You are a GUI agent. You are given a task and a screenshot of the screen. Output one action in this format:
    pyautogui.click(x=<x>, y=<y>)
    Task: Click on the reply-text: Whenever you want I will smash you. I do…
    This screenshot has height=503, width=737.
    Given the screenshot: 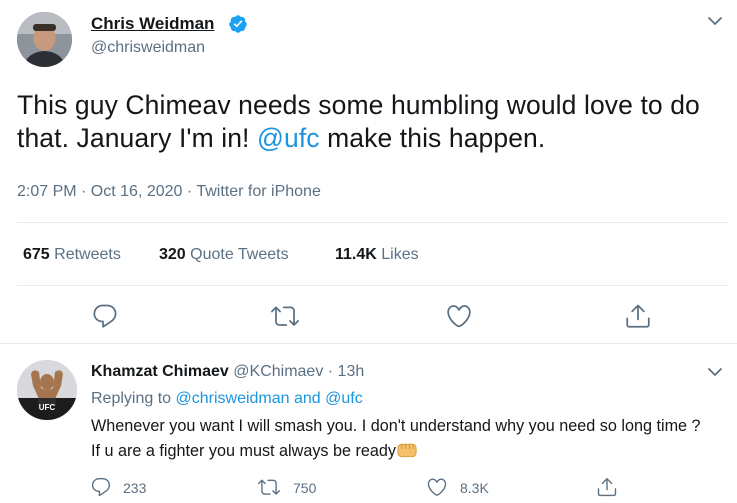 What is the action you would take?
    pyautogui.click(x=401, y=439)
    